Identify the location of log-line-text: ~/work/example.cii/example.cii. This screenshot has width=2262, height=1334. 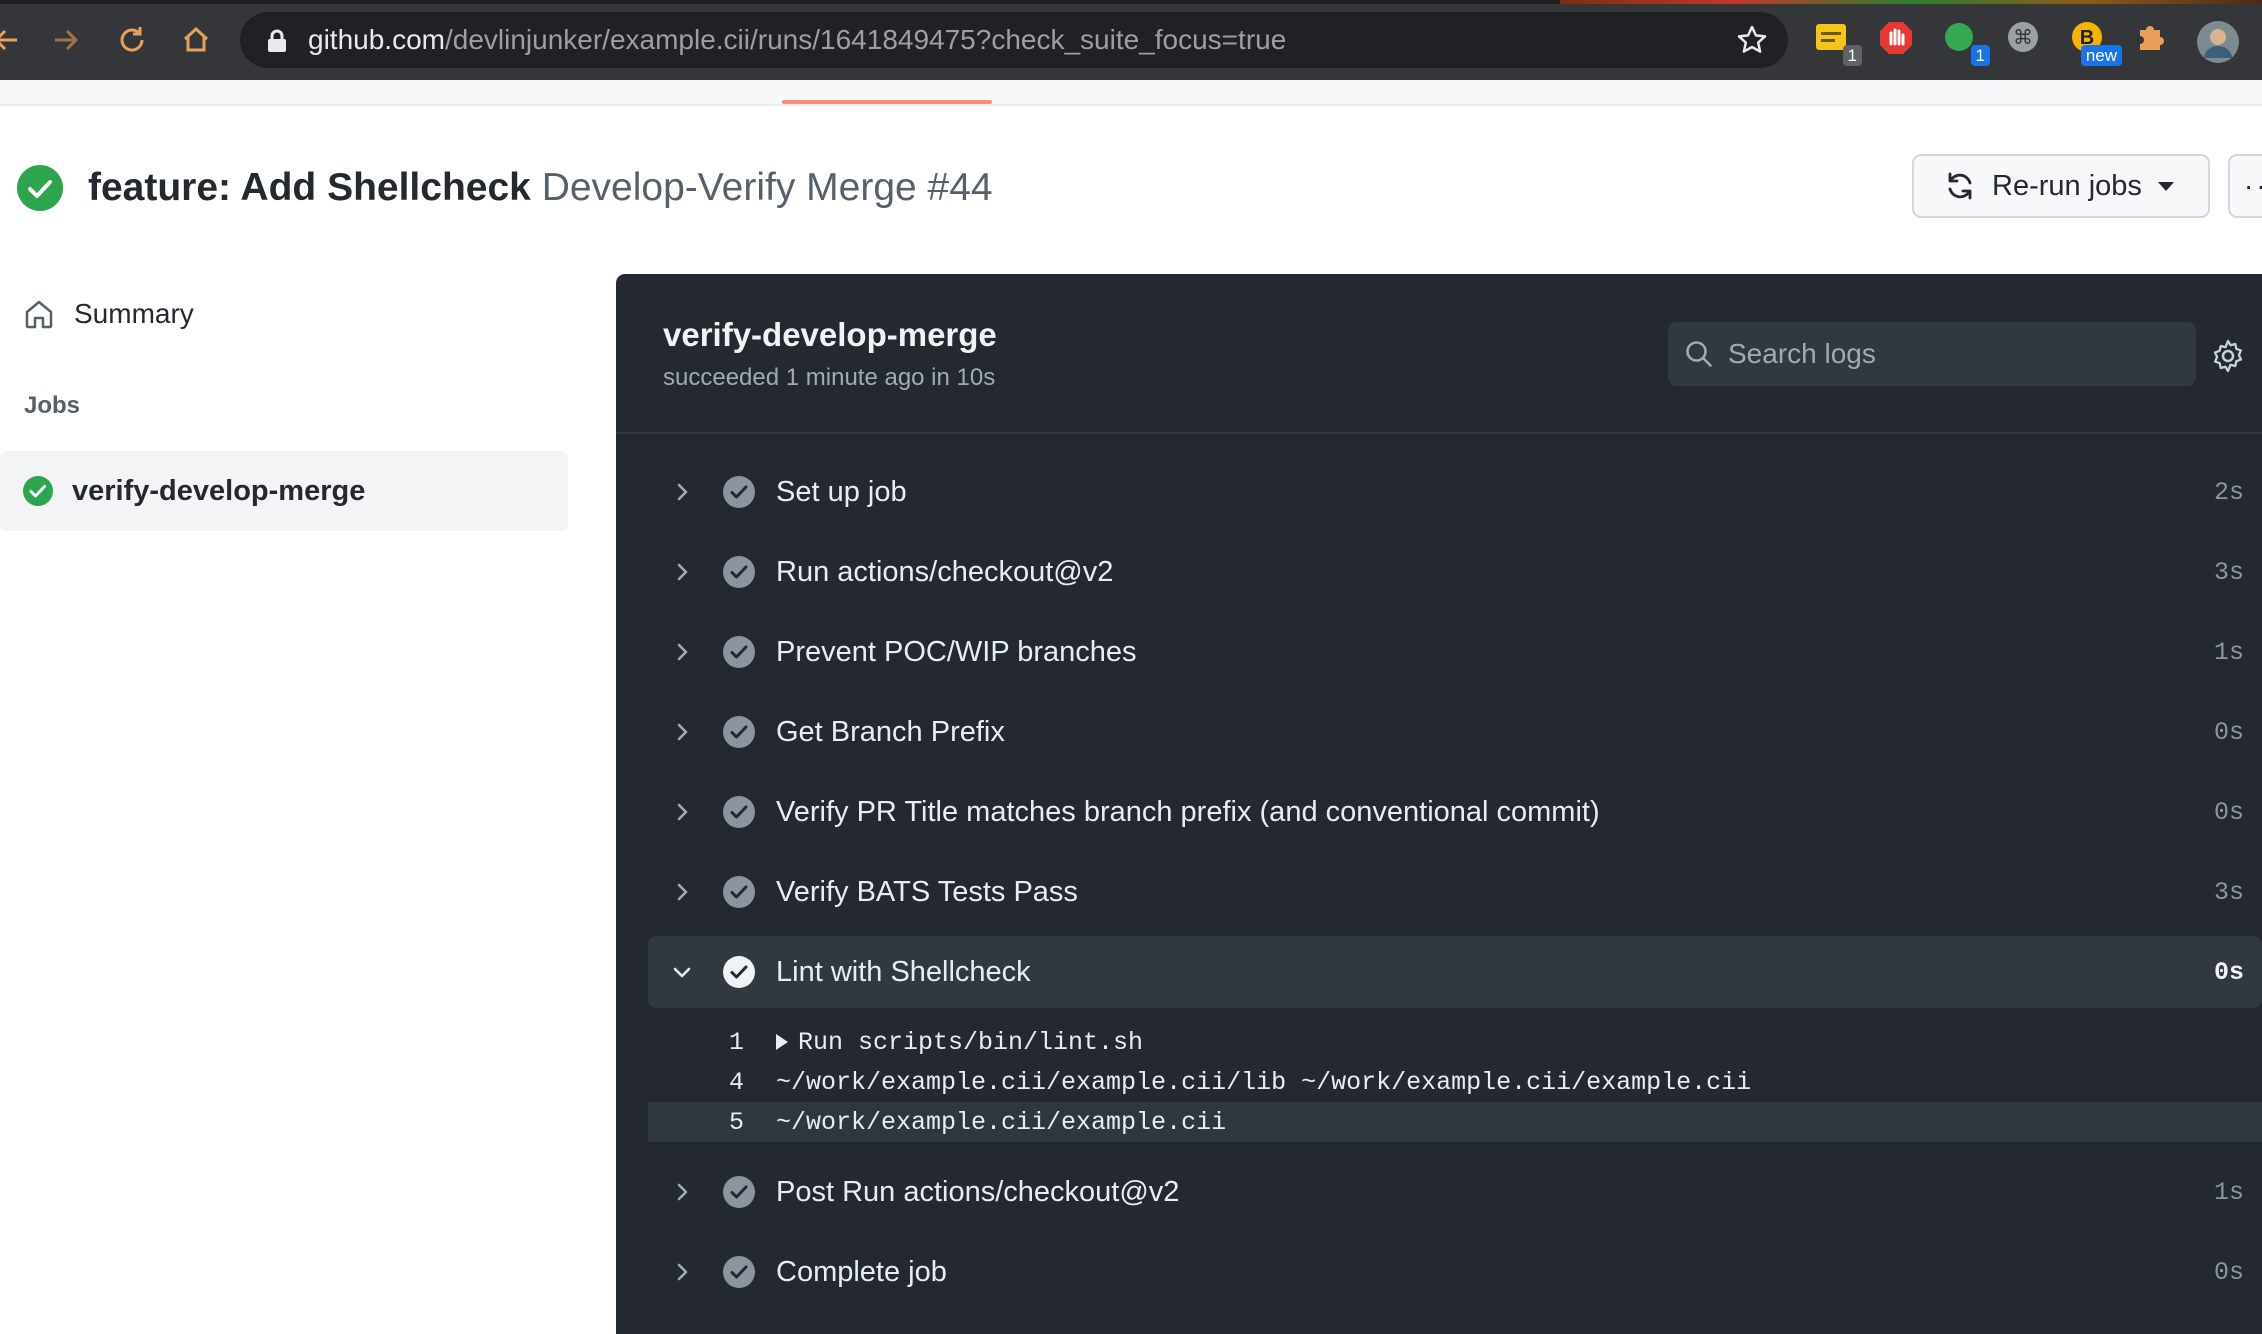
(1001, 1122).